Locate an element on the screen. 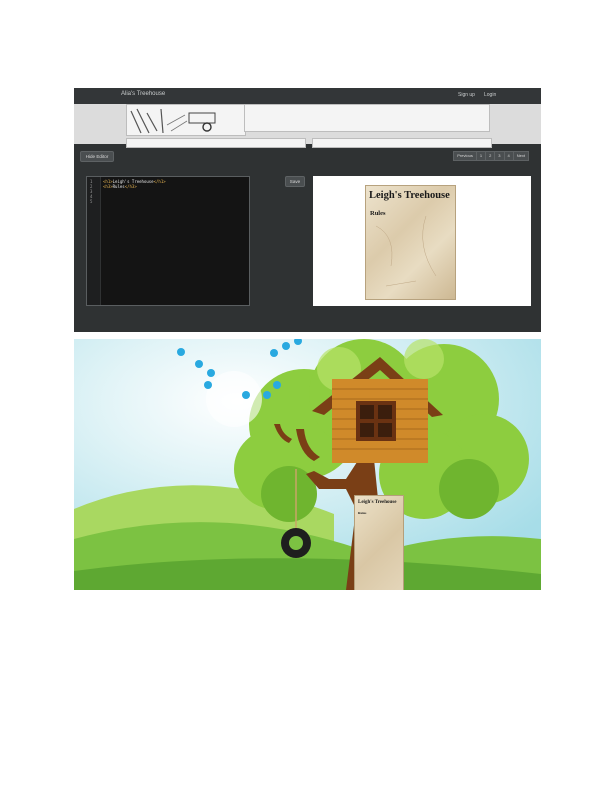 This screenshot has height=792, width=612. hide-editor-button: Hide Editor is located at coordinates (97, 156).